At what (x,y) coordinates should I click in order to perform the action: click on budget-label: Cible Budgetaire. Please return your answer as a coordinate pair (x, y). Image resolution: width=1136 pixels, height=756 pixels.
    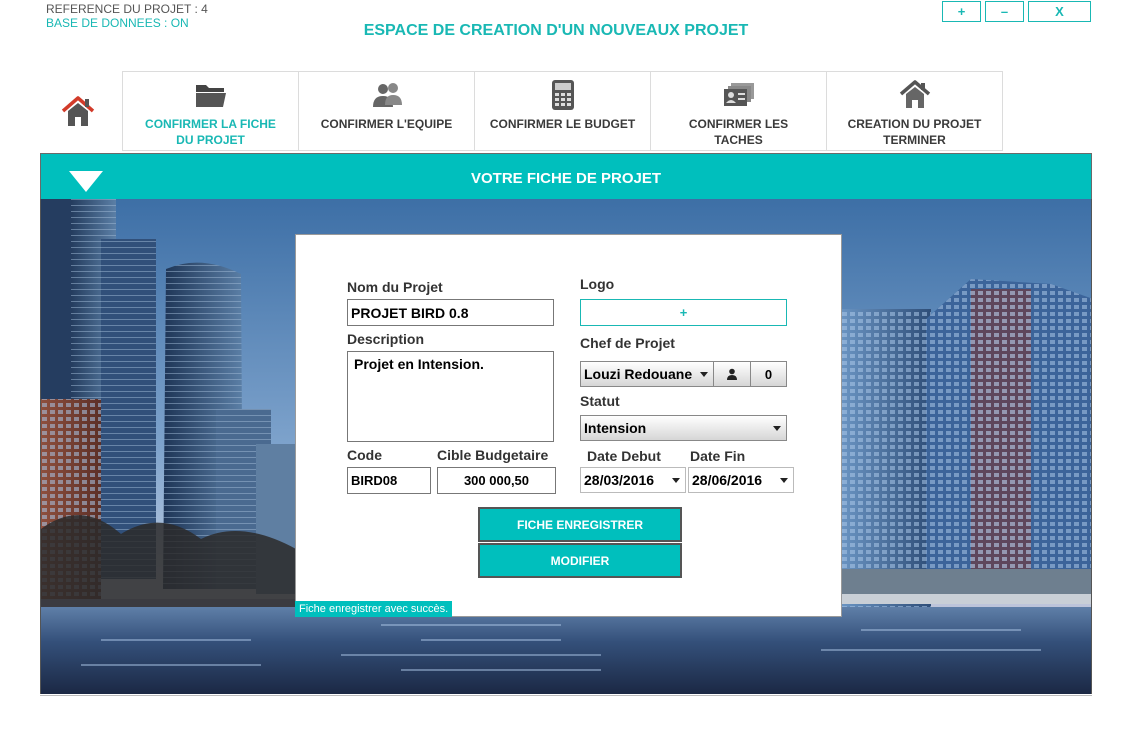
    Looking at the image, I should click on (493, 455).